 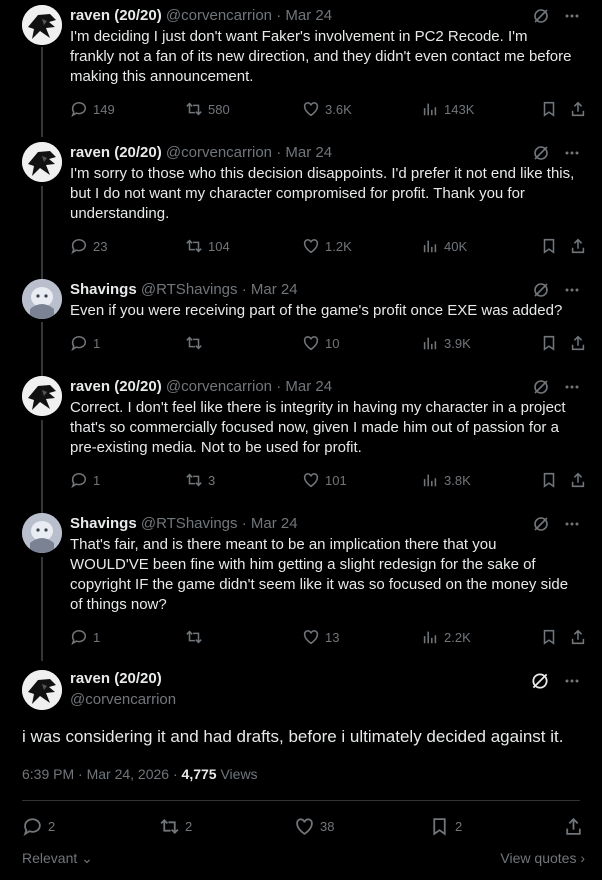 What do you see at coordinates (327, 109) in the screenshot?
I see `like-button: 3.6K` at bounding box center [327, 109].